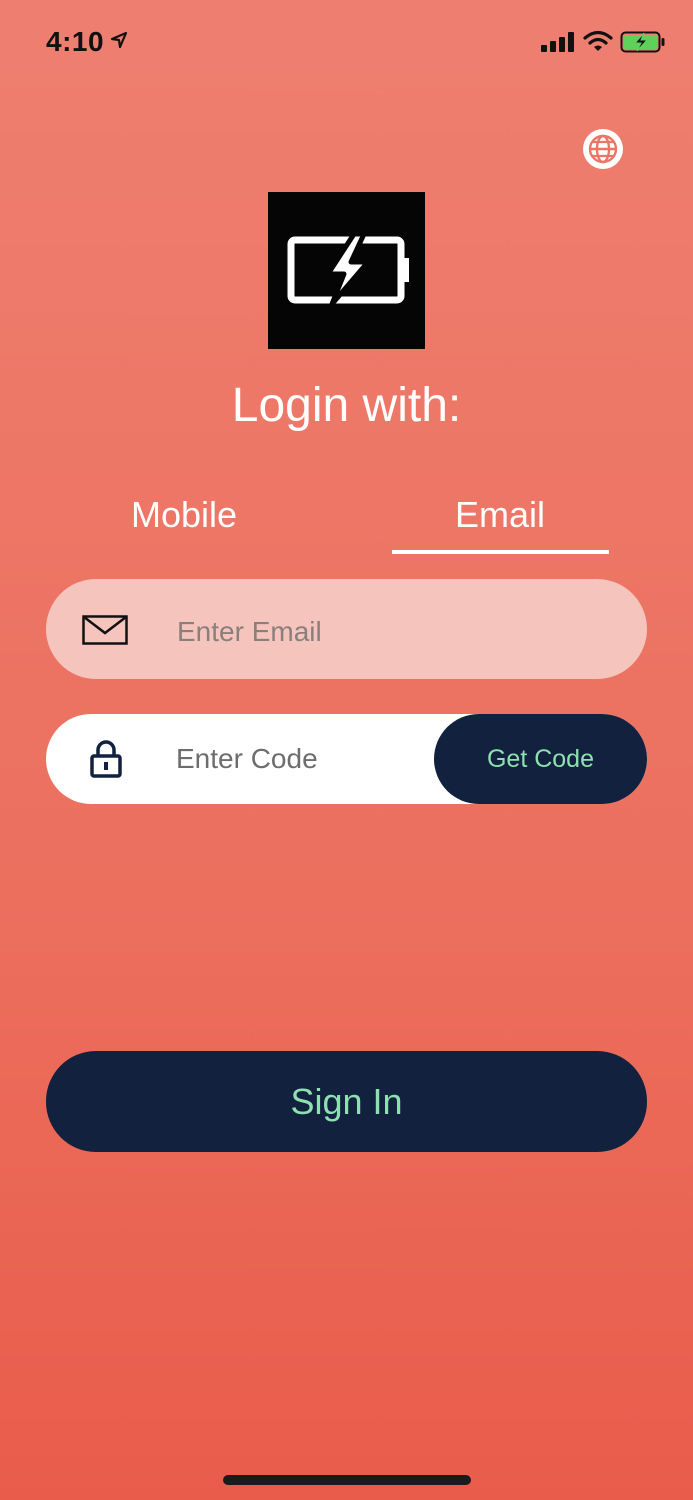 The image size is (693, 1500). What do you see at coordinates (598, 40) in the screenshot?
I see `wifi-icon` at bounding box center [598, 40].